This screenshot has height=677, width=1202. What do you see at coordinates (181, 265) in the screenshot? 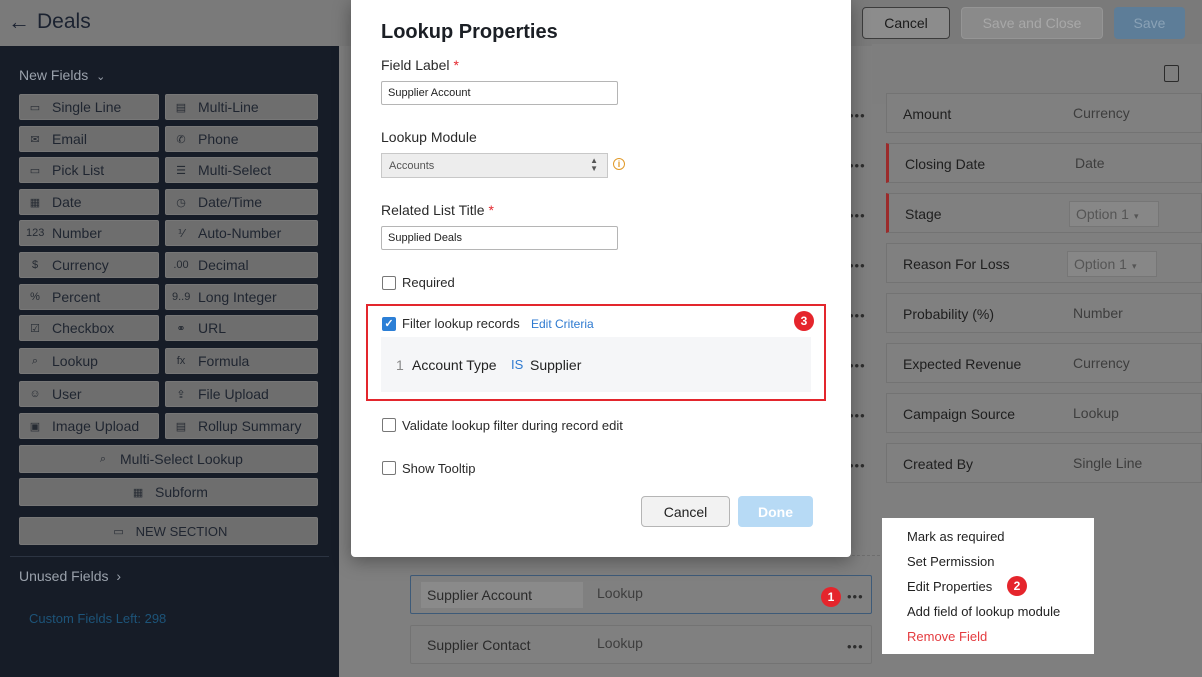
I see `decimal-icon: .00` at bounding box center [181, 265].